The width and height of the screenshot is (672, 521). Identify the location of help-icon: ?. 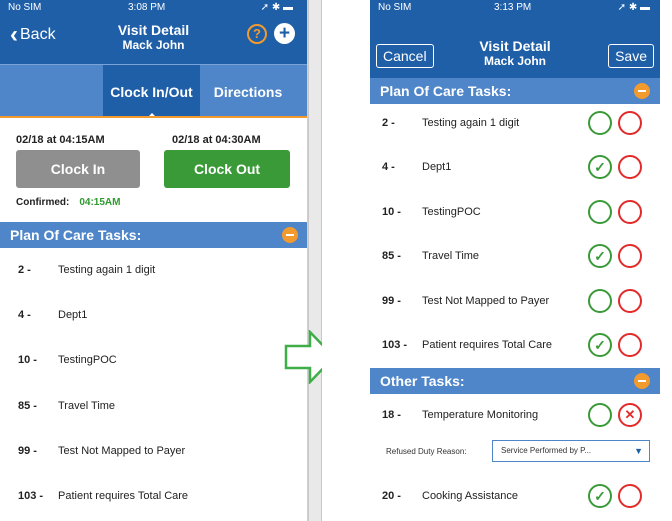
(257, 34).